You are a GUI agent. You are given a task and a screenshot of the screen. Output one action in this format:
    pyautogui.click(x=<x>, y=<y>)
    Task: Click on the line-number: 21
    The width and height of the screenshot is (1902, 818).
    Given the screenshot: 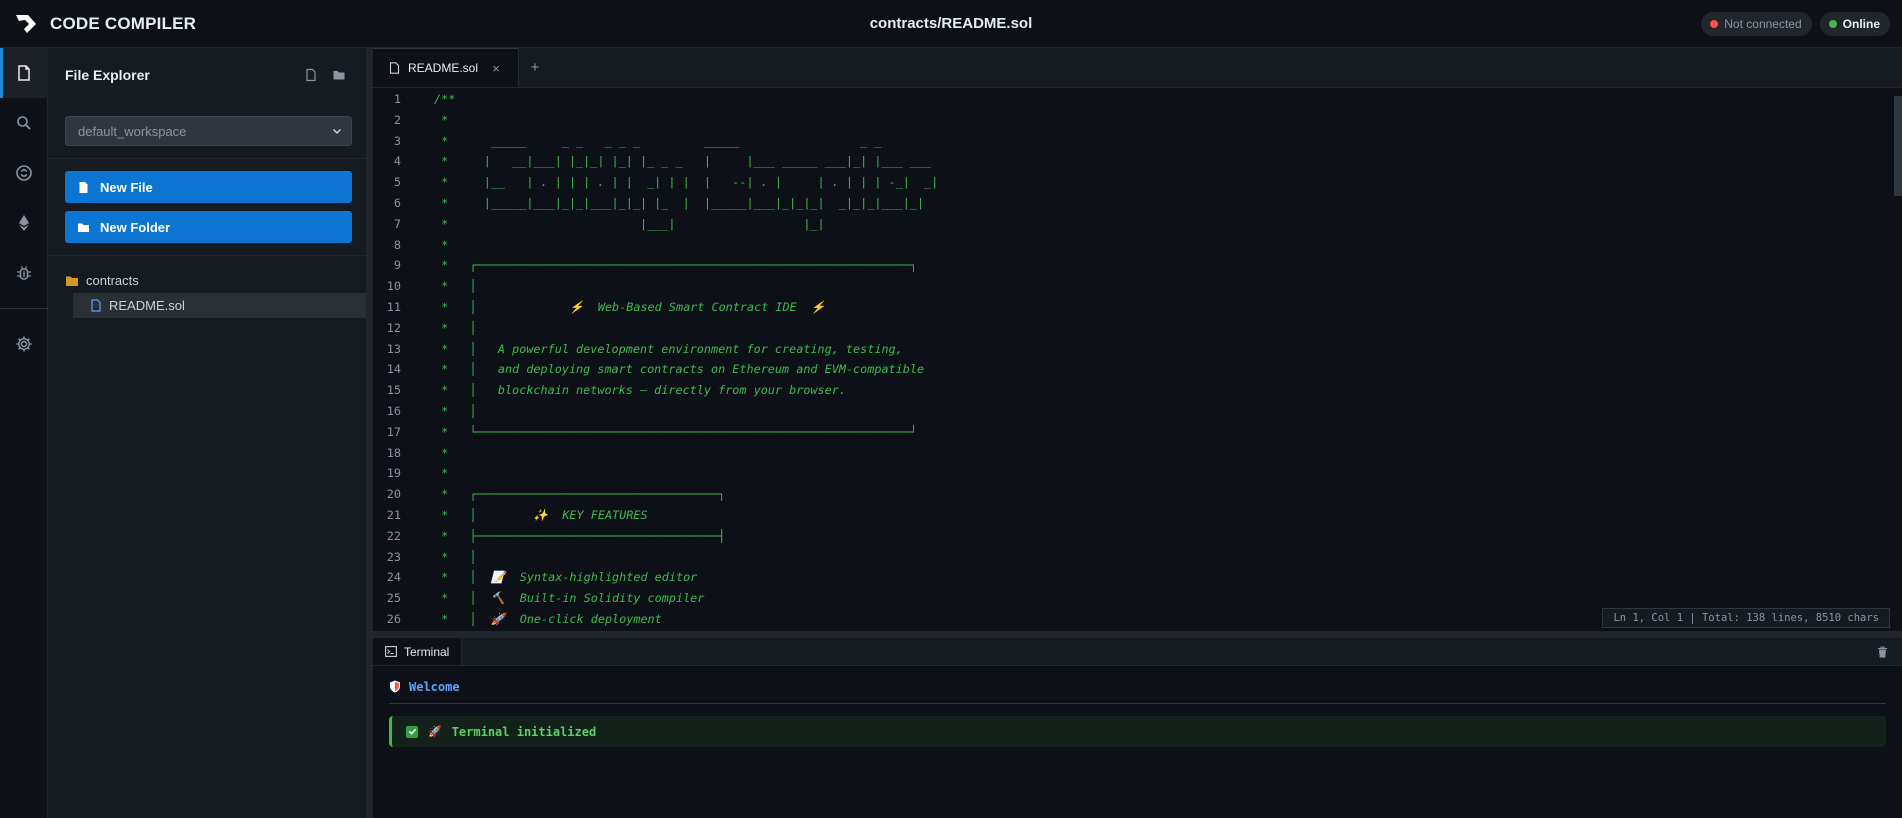 What is the action you would take?
    pyautogui.click(x=393, y=514)
    